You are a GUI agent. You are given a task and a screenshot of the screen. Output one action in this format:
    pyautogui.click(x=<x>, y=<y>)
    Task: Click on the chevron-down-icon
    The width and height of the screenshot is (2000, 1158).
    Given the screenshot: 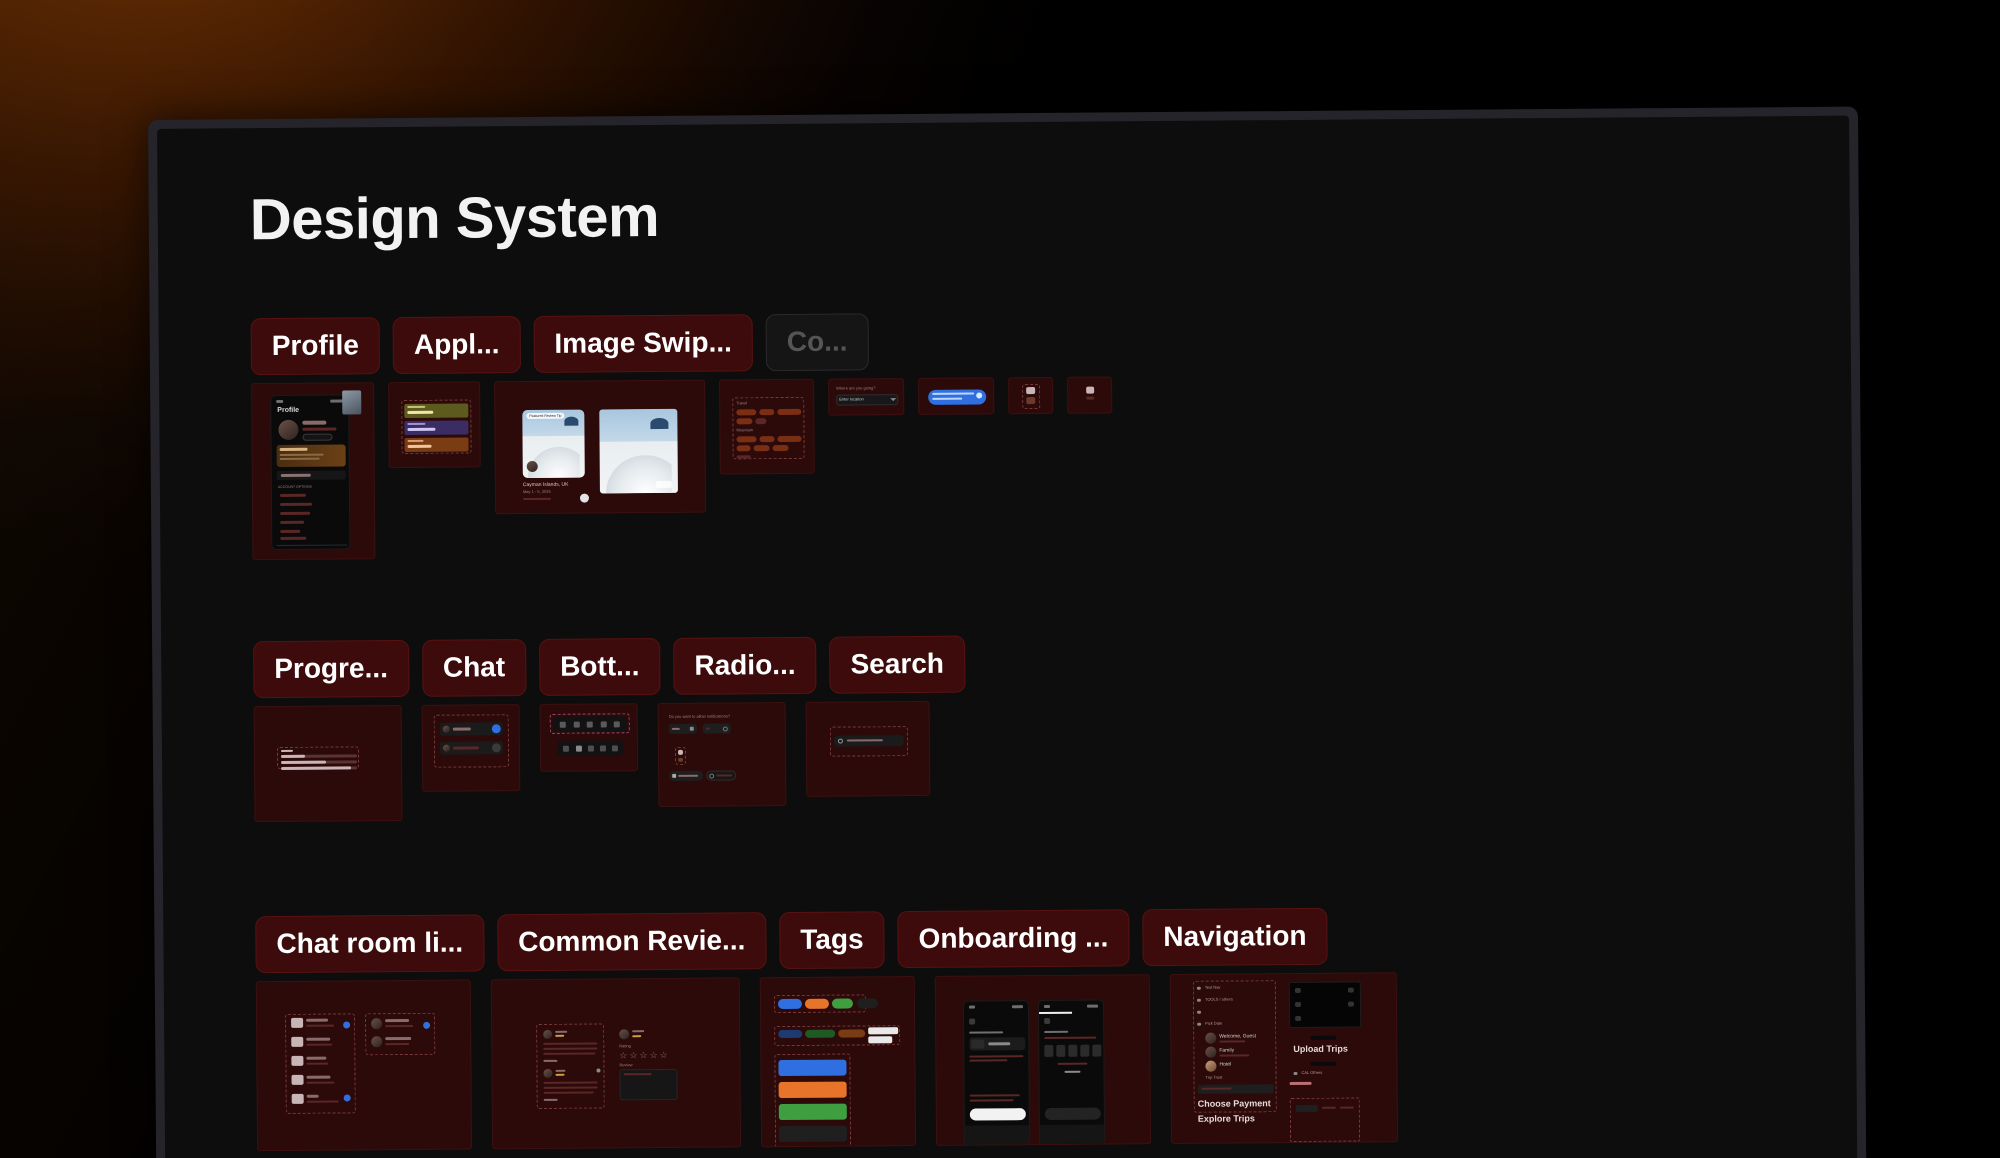 What is the action you would take?
    pyautogui.click(x=893, y=400)
    